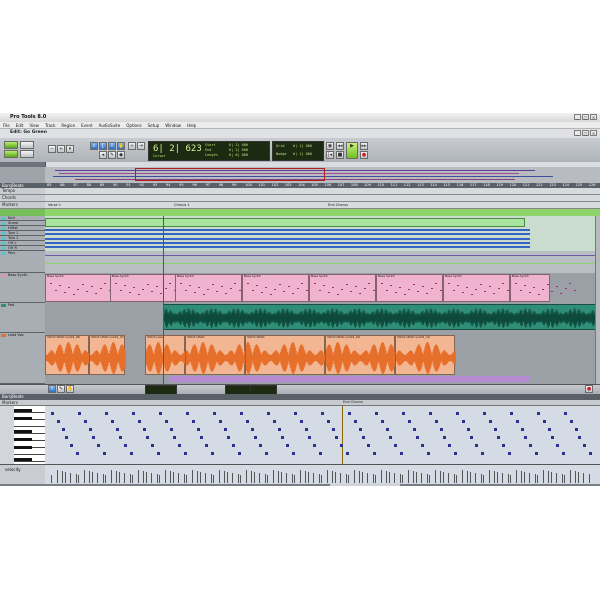 This screenshot has height=600, width=600. I want to click on menu-region: Region, so click(68, 125).